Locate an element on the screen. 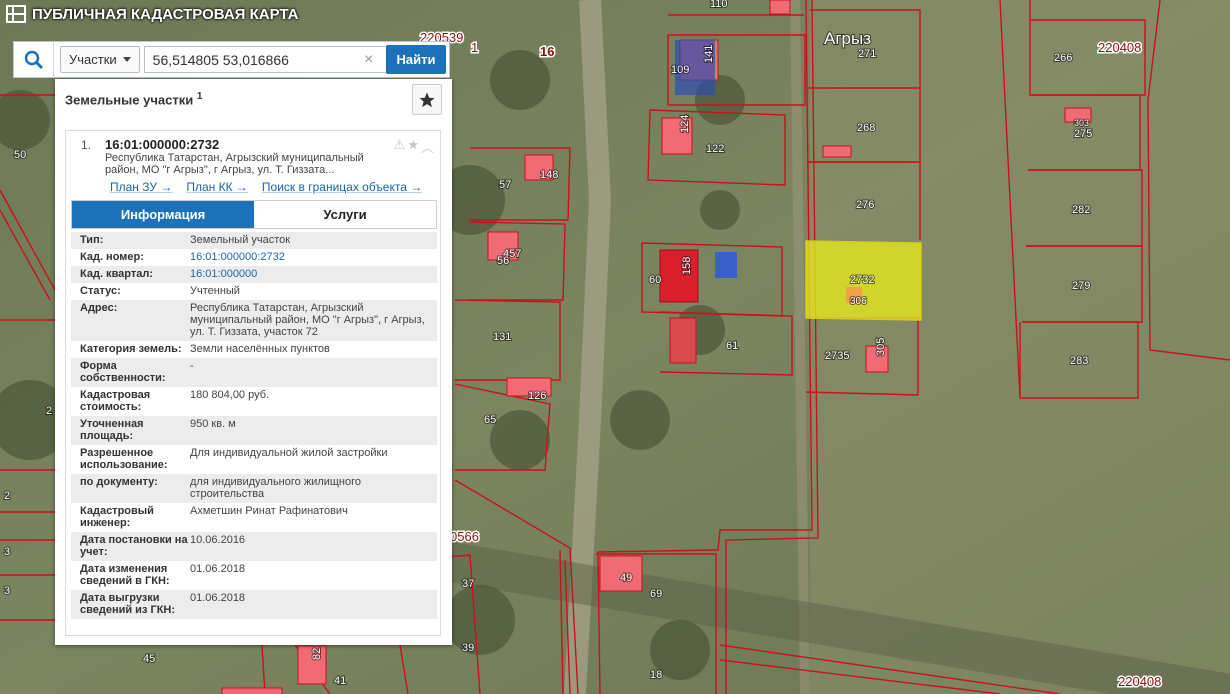  plot-label: 65 is located at coordinates (490, 420).